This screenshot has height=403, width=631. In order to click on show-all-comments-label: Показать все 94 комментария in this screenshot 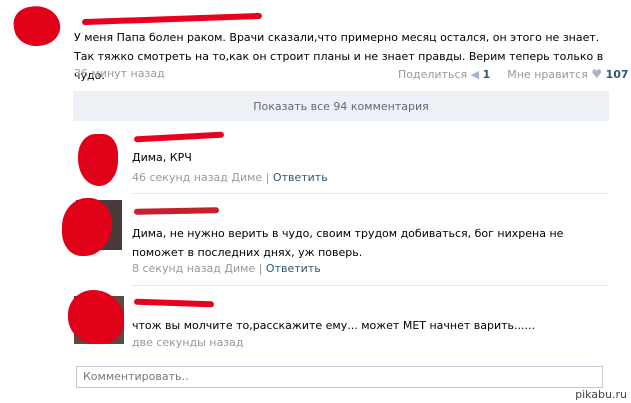, I will do `click(341, 106)`.